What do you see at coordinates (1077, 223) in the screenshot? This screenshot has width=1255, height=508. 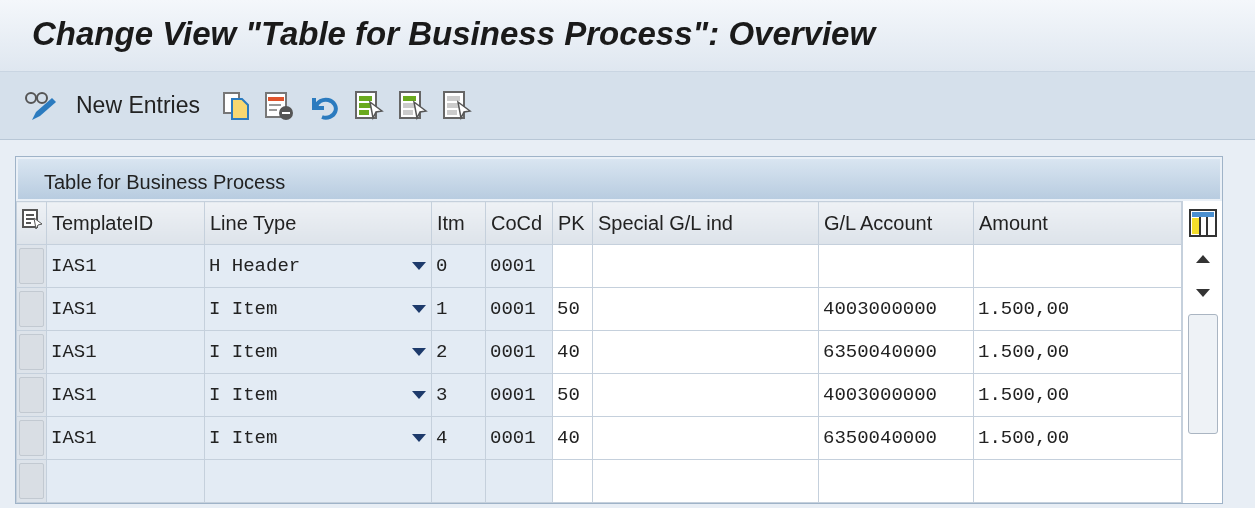 I see `column-header: Amount` at bounding box center [1077, 223].